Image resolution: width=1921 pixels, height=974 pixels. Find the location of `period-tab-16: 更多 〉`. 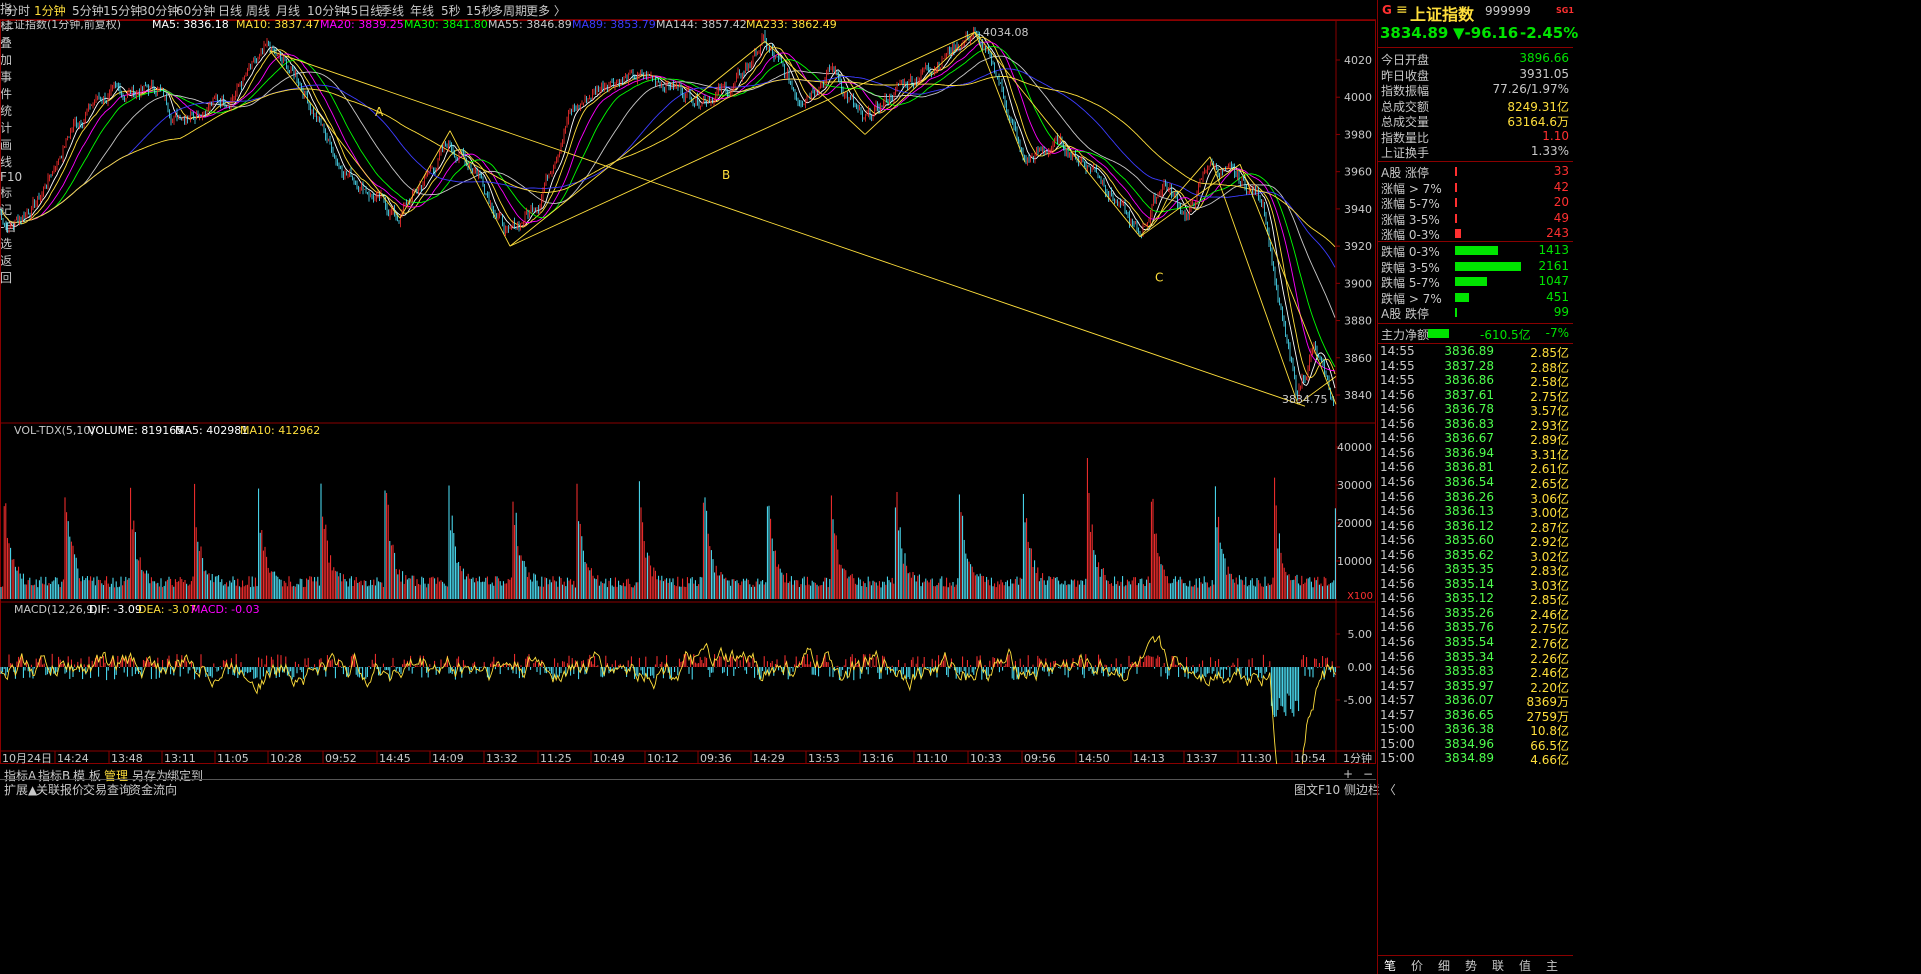

period-tab-16: 更多 〉 is located at coordinates (546, 10).